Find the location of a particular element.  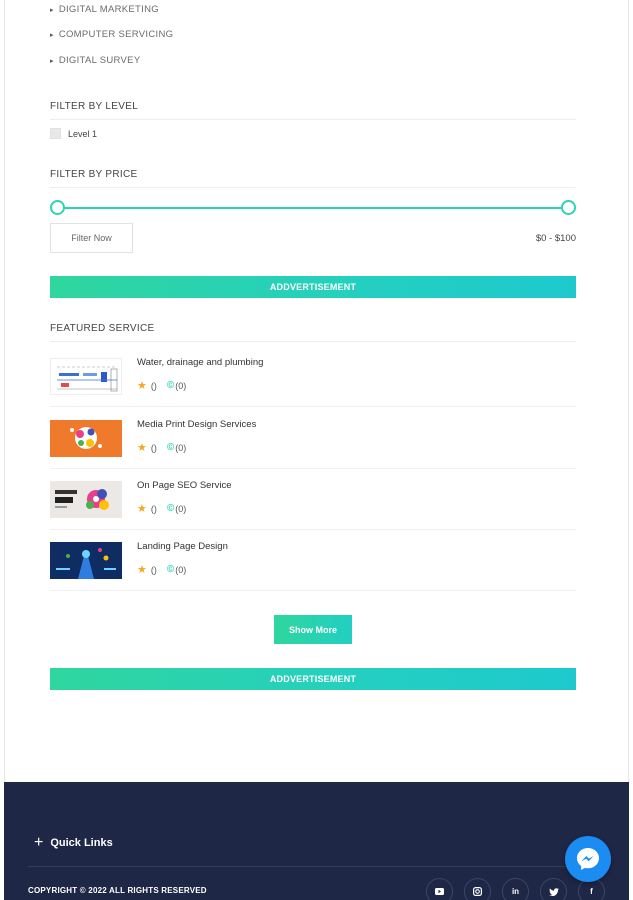

youtube-icon is located at coordinates (439, 889).